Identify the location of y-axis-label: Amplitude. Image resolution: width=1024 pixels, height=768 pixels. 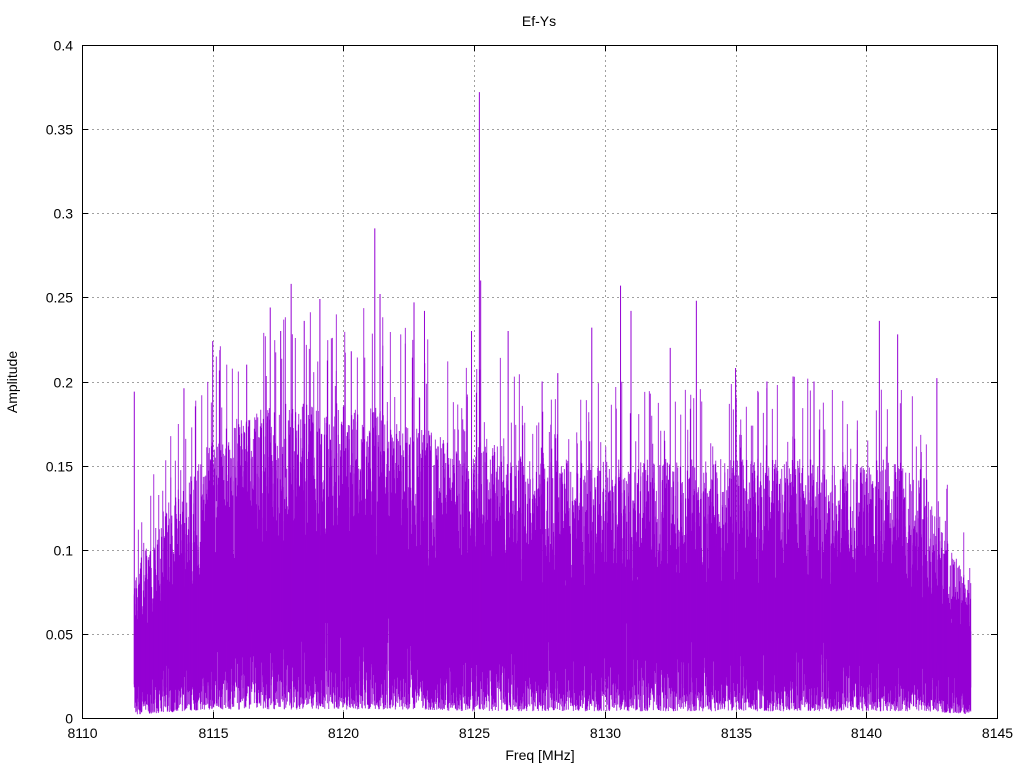
(12, 382).